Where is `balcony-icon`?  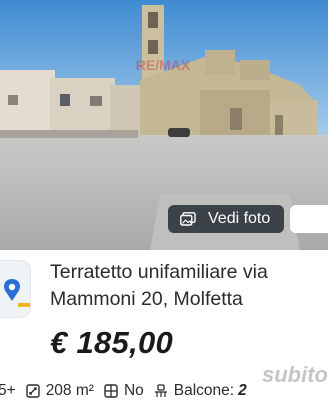 balcony-icon is located at coordinates (161, 391).